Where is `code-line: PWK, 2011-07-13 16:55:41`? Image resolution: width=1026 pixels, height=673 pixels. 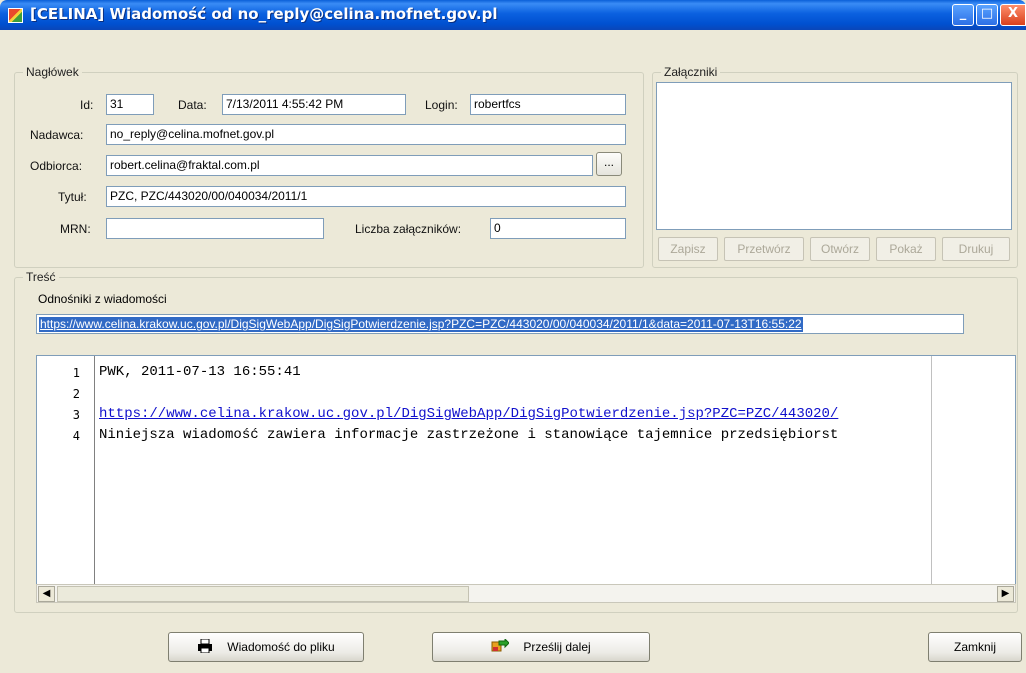 code-line: PWK, 2011-07-13 16:55:41 is located at coordinates (200, 372).